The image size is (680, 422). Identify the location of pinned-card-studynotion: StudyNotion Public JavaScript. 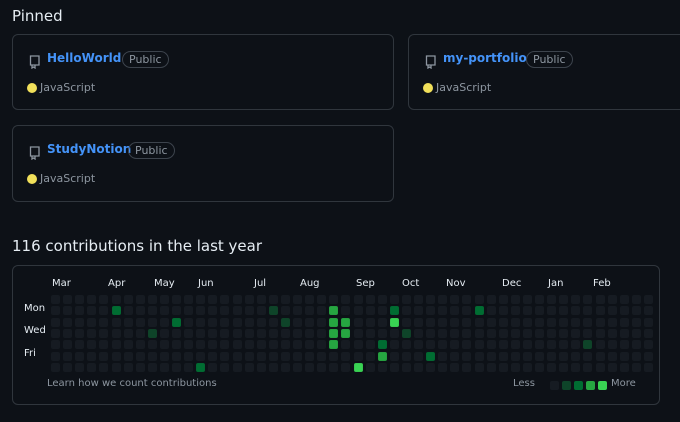
(203, 163).